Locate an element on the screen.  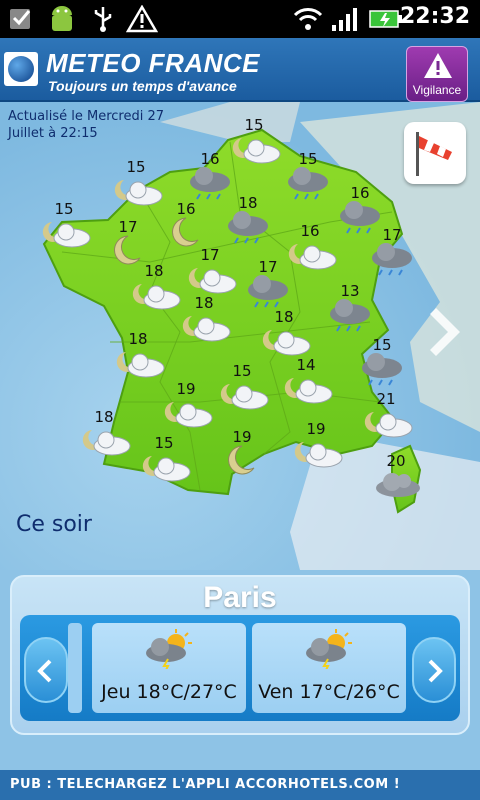
signal-icon is located at coordinates (344, 19).